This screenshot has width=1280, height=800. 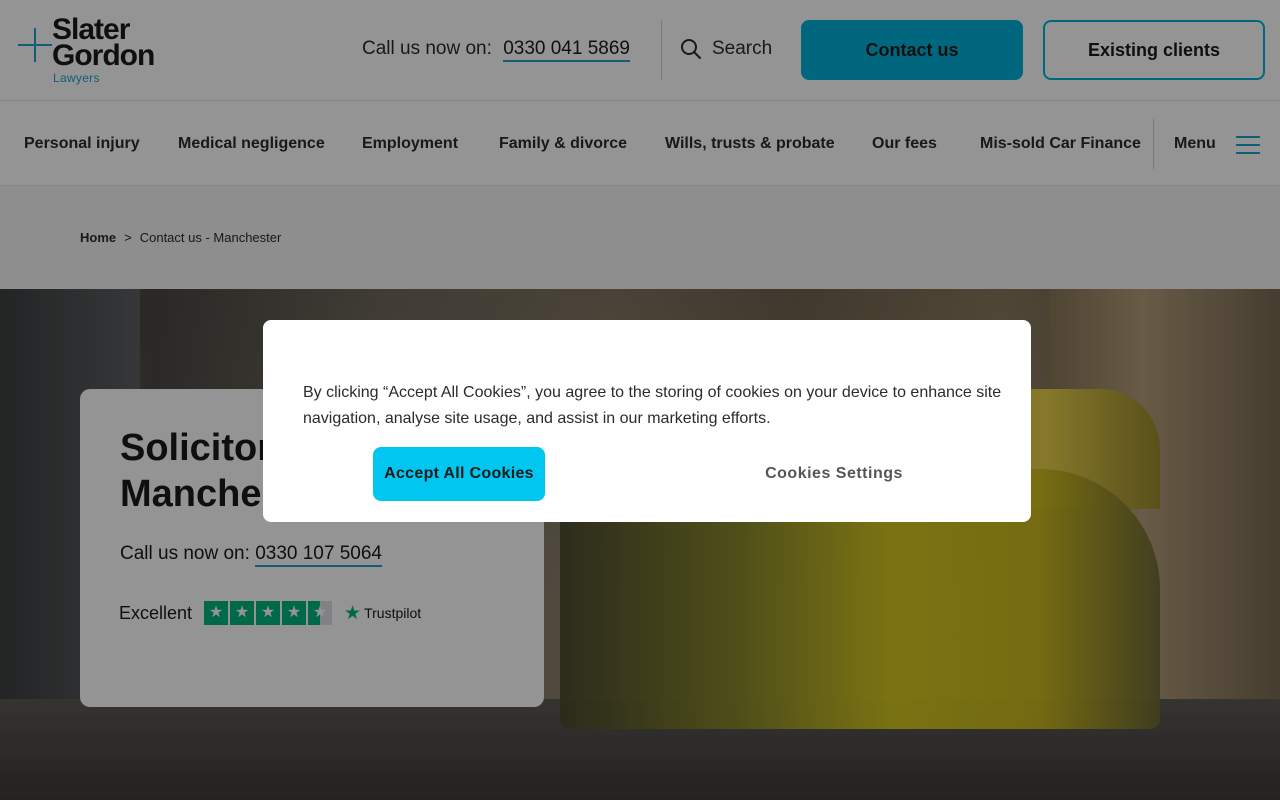 I want to click on accept-all-cookies-button: Accept All Cookies, so click(x=459, y=474).